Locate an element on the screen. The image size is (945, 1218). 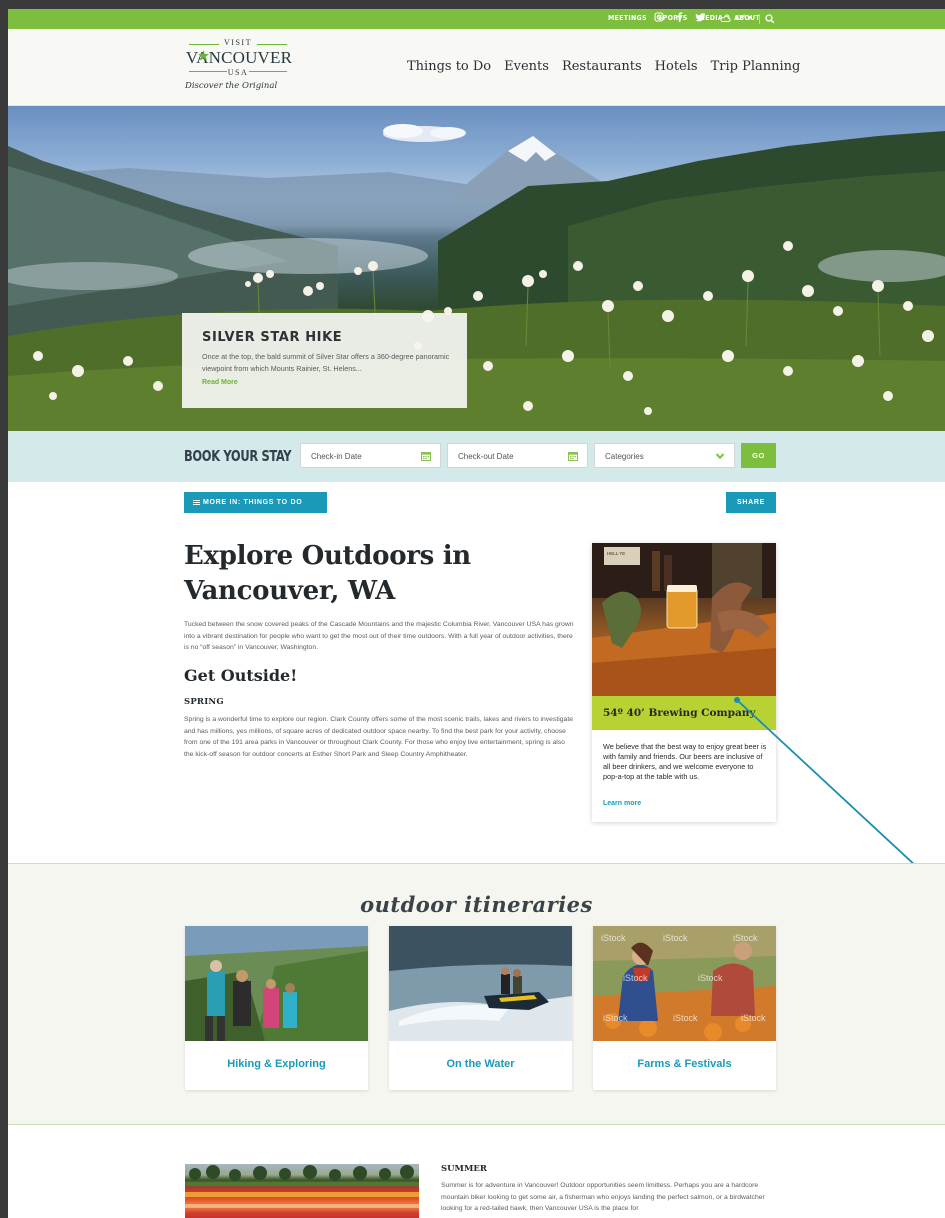
utility-divider is located at coordinates (759, 19).